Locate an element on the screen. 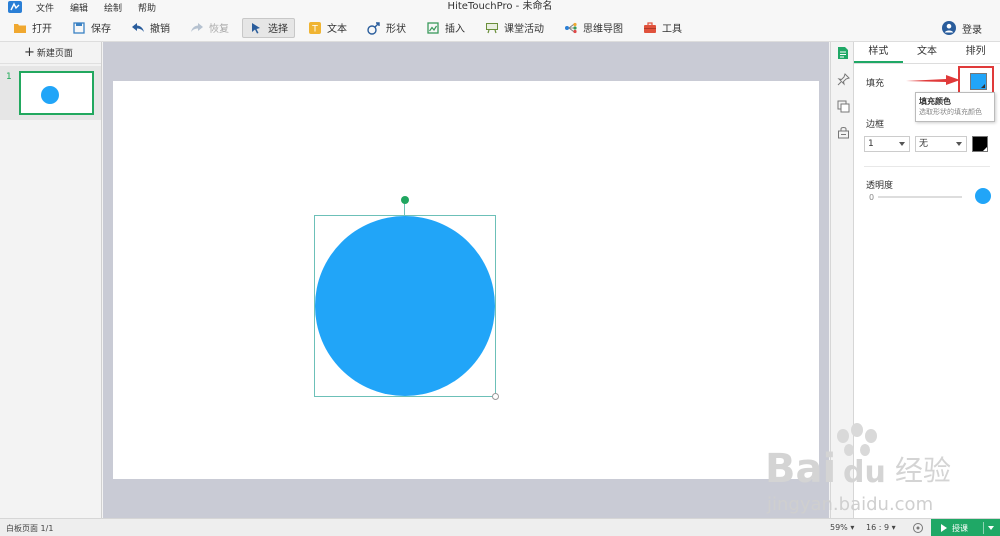 The width and height of the screenshot is (1000, 536). toolbox-icon is located at coordinates (650, 28).